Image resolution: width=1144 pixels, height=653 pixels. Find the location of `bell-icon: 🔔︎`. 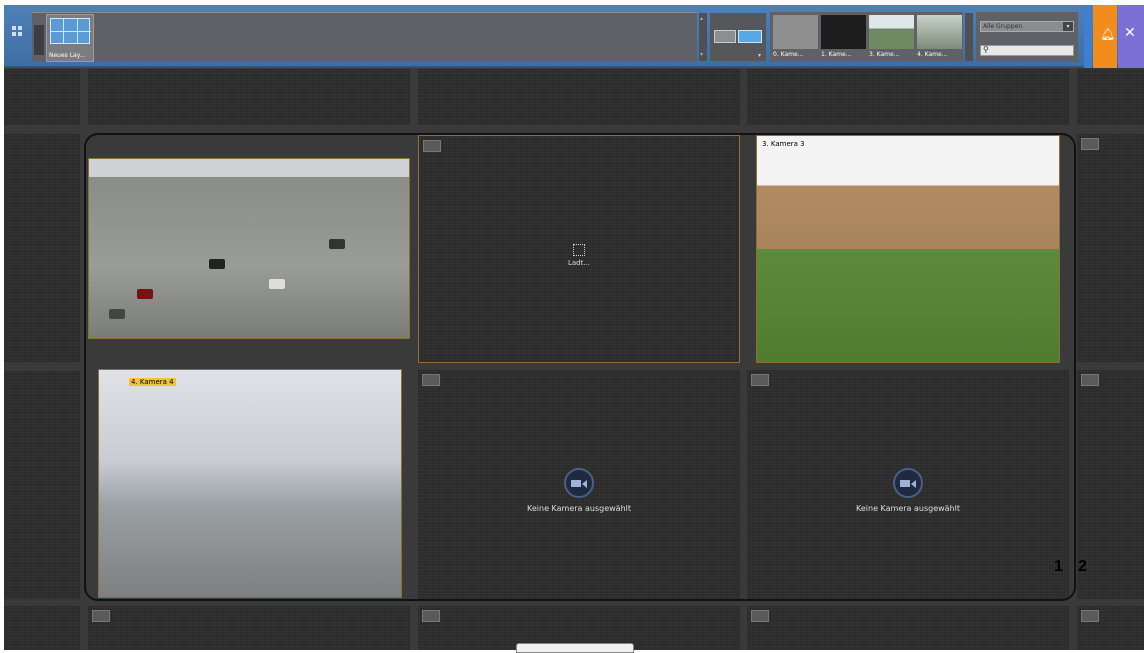

bell-icon: 🔔︎ is located at coordinates (1108, 34).